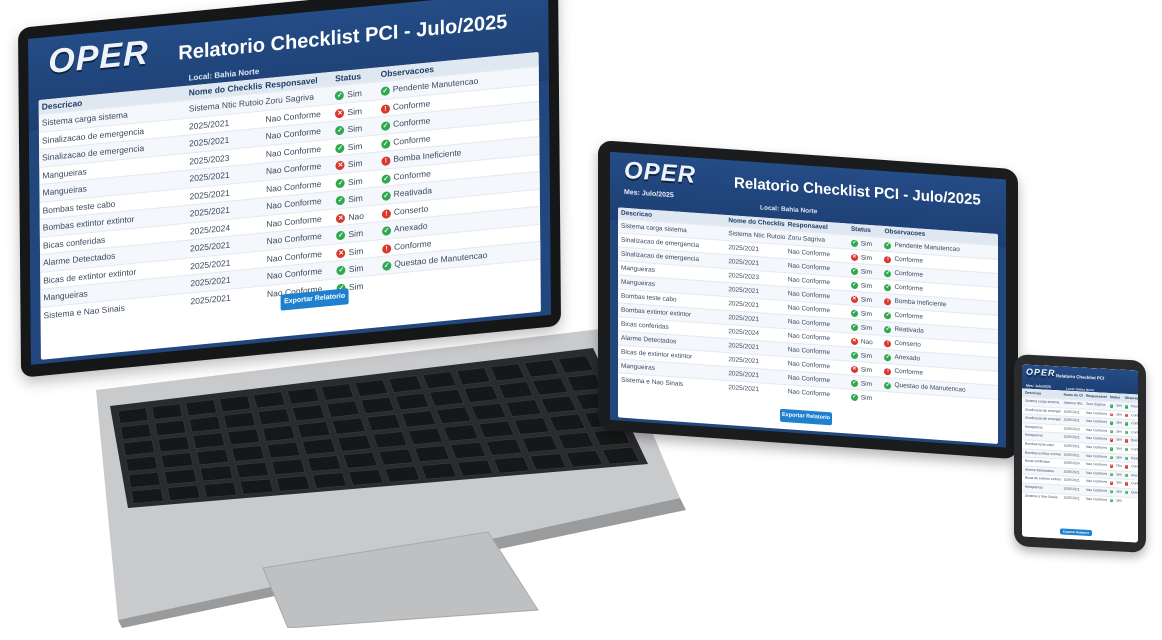  I want to click on column-header: Responsavel, so click(1095, 396).